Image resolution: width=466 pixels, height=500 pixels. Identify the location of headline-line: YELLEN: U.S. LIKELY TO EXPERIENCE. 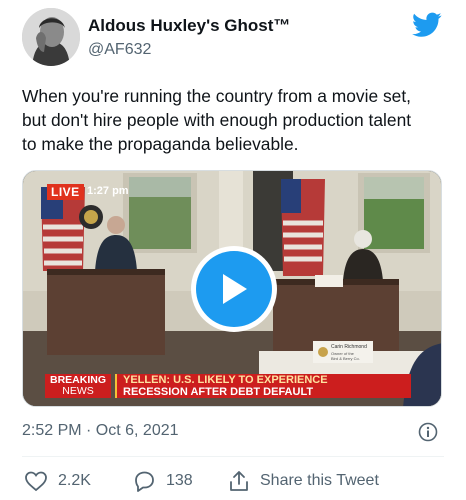
(225, 380).